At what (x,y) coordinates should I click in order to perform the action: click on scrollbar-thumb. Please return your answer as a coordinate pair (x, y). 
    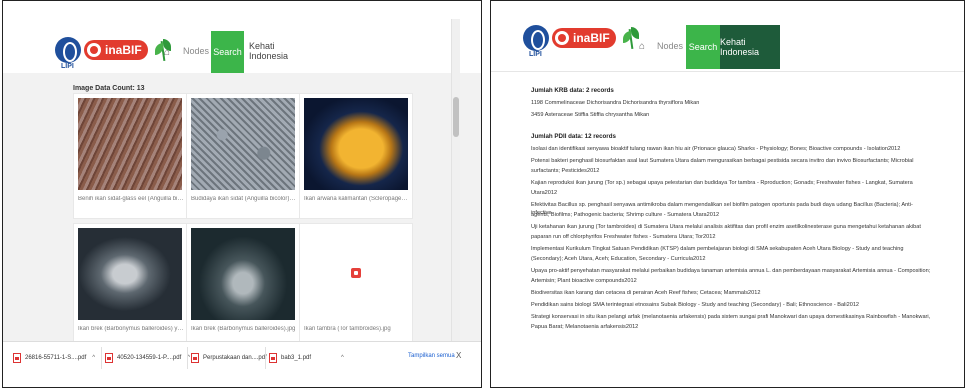
    Looking at the image, I should click on (456, 117).